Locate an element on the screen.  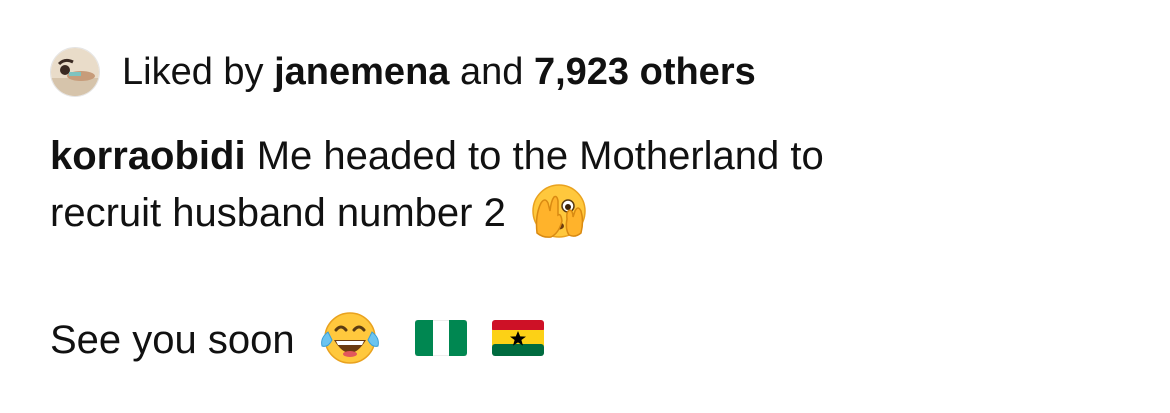
likes-row: Liked by janemena and 7,923 others is located at coordinates (403, 72).